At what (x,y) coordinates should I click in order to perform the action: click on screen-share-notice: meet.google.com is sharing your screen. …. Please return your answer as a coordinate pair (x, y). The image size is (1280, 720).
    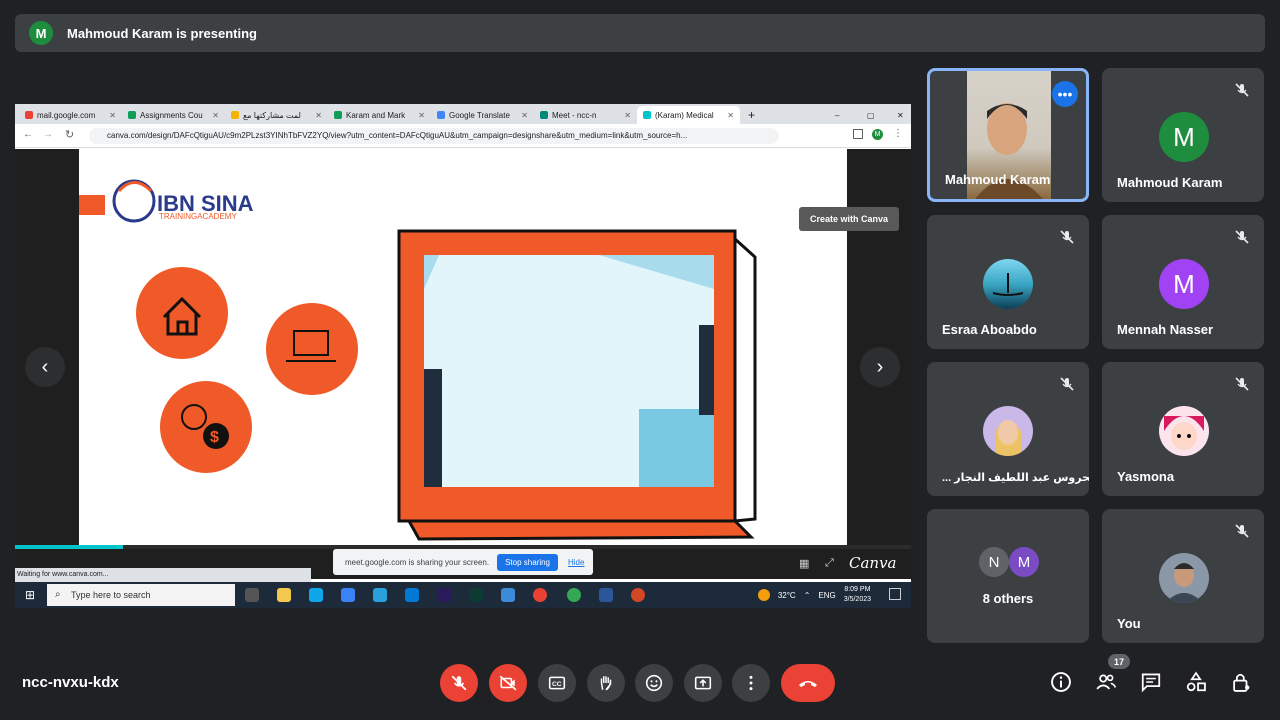
    Looking at the image, I should click on (463, 562).